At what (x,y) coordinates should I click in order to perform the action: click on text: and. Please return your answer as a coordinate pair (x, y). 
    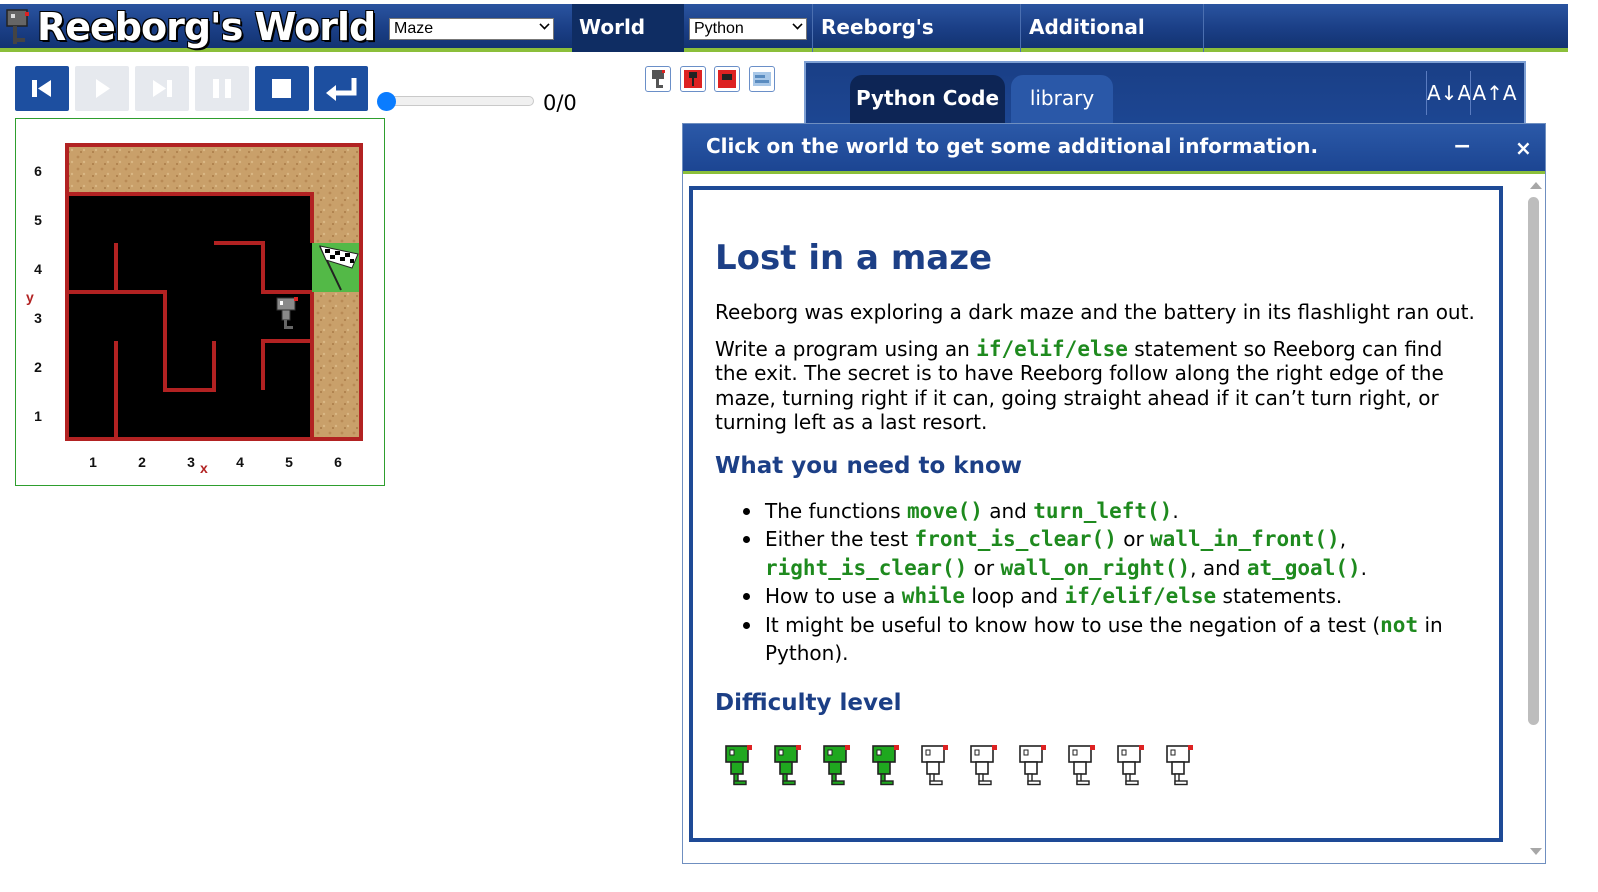
    Looking at the image, I should click on (1008, 510).